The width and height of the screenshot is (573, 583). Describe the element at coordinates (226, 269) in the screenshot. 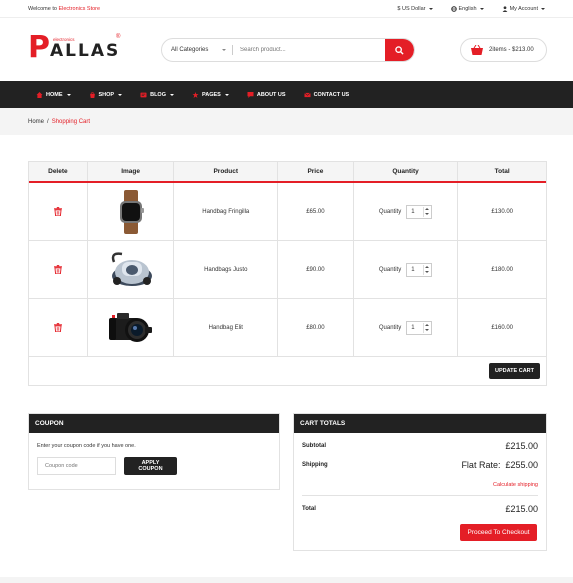

I see `product-name: Handbags Justo` at that location.